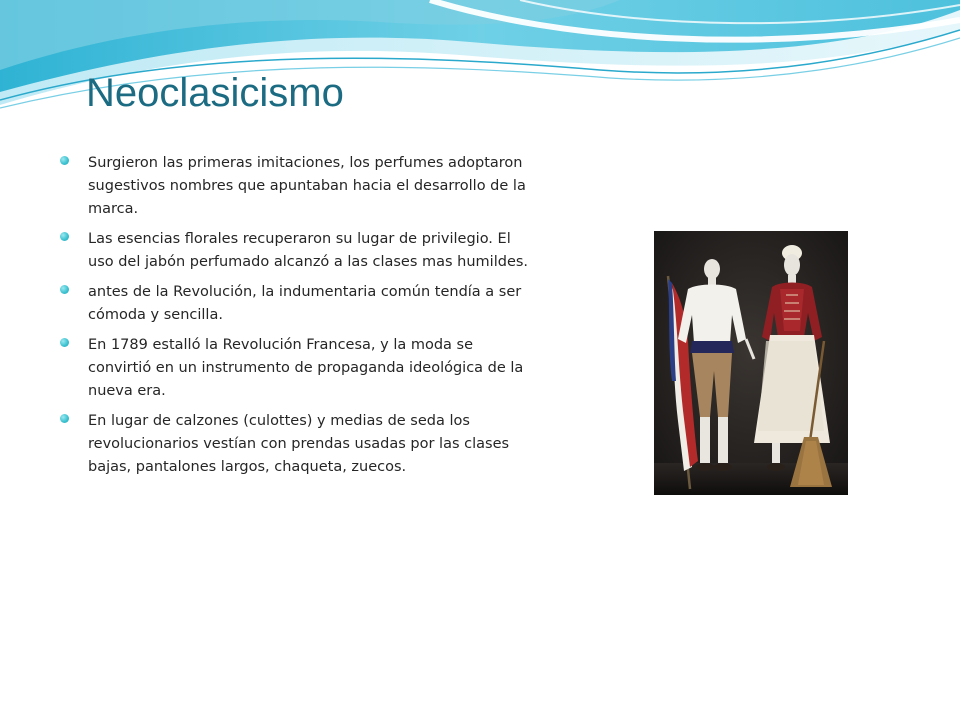  What do you see at coordinates (215, 93) in the screenshot?
I see `slide-title: Neoclasicismo` at bounding box center [215, 93].